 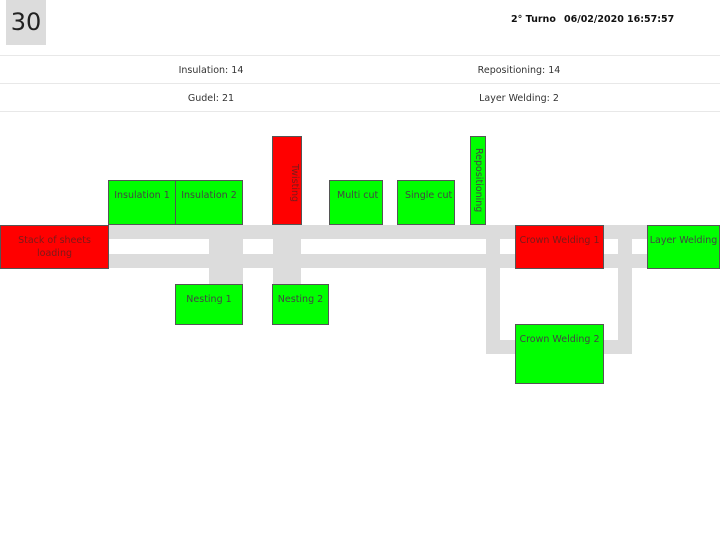 I want to click on time-label: 16:57:57, so click(x=651, y=19).